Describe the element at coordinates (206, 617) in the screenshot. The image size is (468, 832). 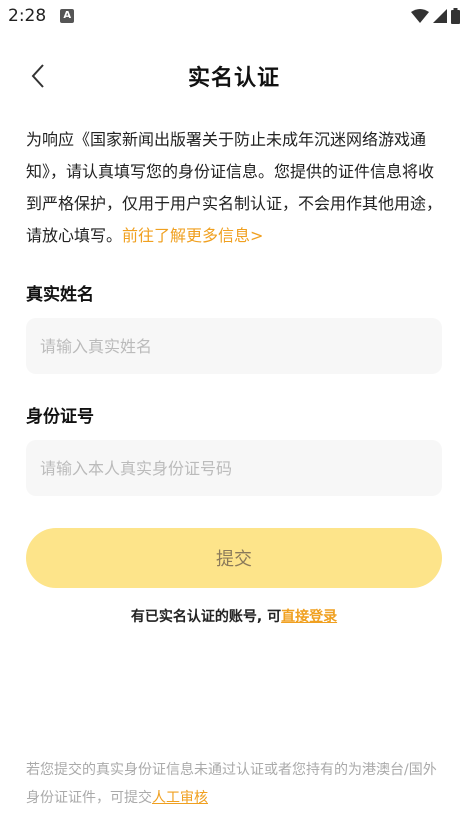
I see `login-prompt-text: 有已实名认证的账号, 可` at that location.